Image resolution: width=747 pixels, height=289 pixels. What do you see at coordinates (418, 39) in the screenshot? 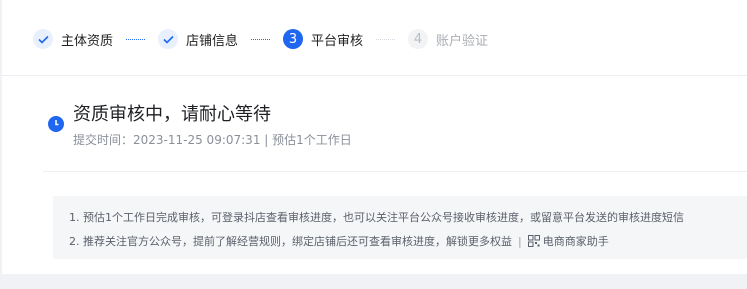
I see `step-number: 4` at bounding box center [418, 39].